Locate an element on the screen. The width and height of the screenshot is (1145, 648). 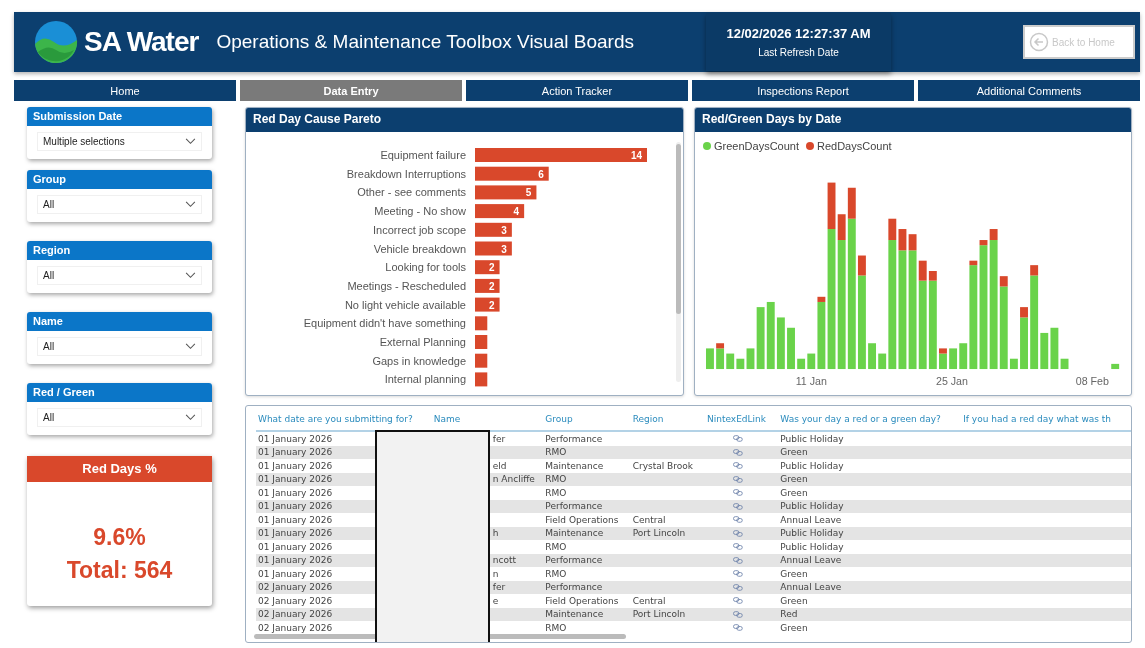
nav-tab: Additional Comments is located at coordinates (1029, 90).